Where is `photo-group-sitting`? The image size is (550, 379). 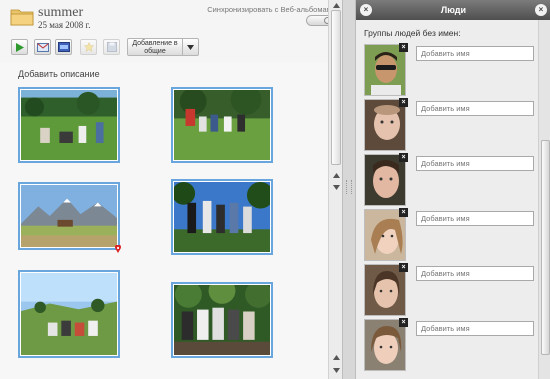 photo-group-sitting is located at coordinates (223, 316).